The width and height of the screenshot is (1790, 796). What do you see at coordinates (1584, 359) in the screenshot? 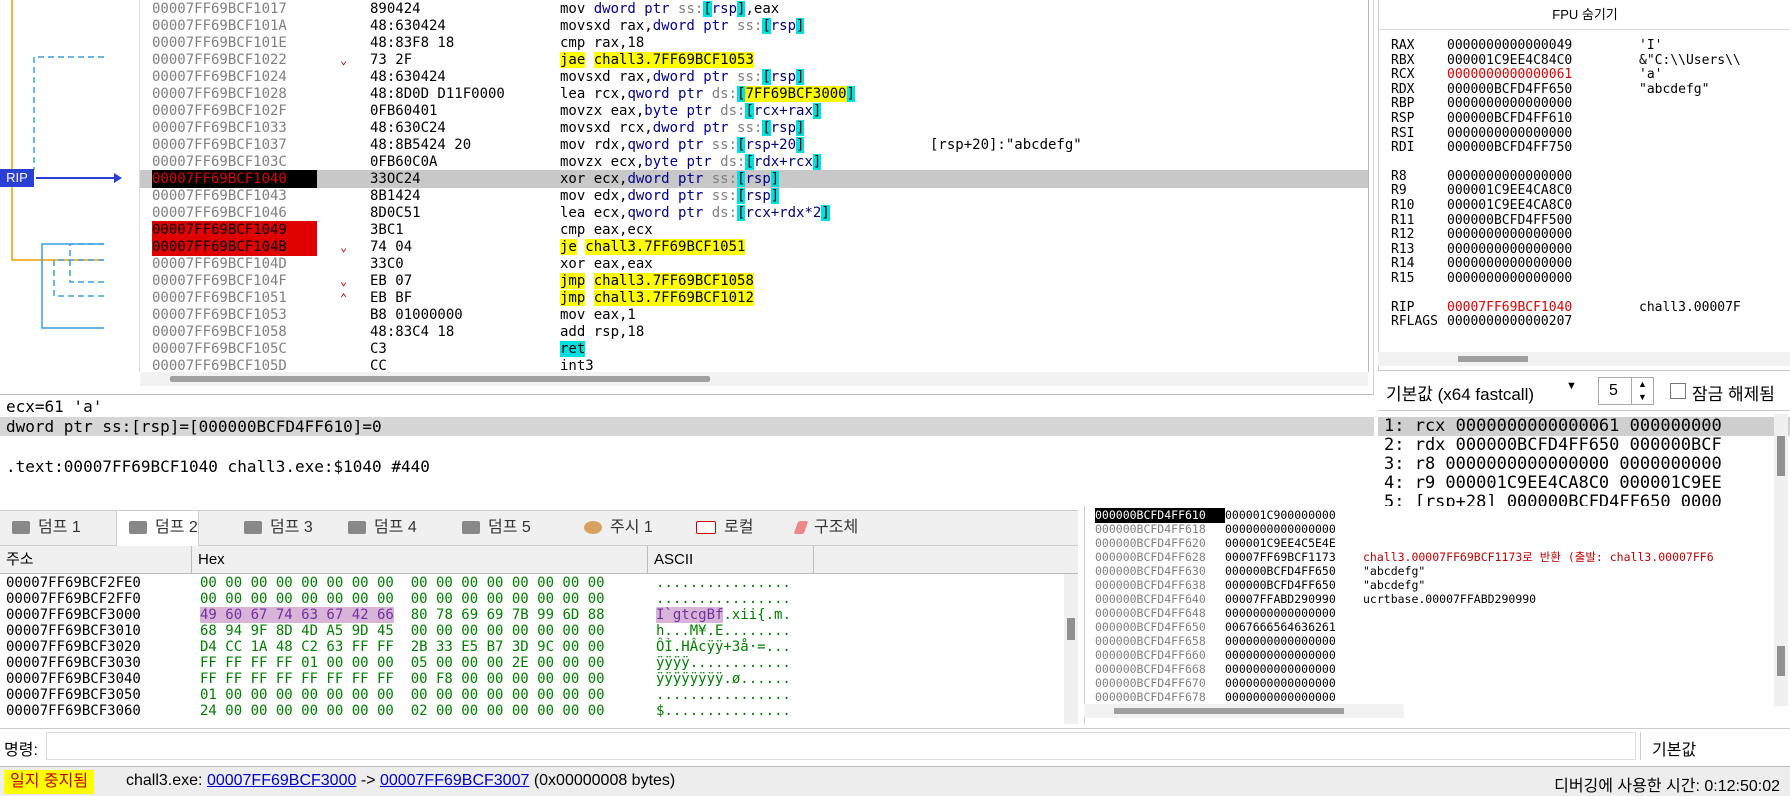
I see `registers-scrollbar` at bounding box center [1584, 359].